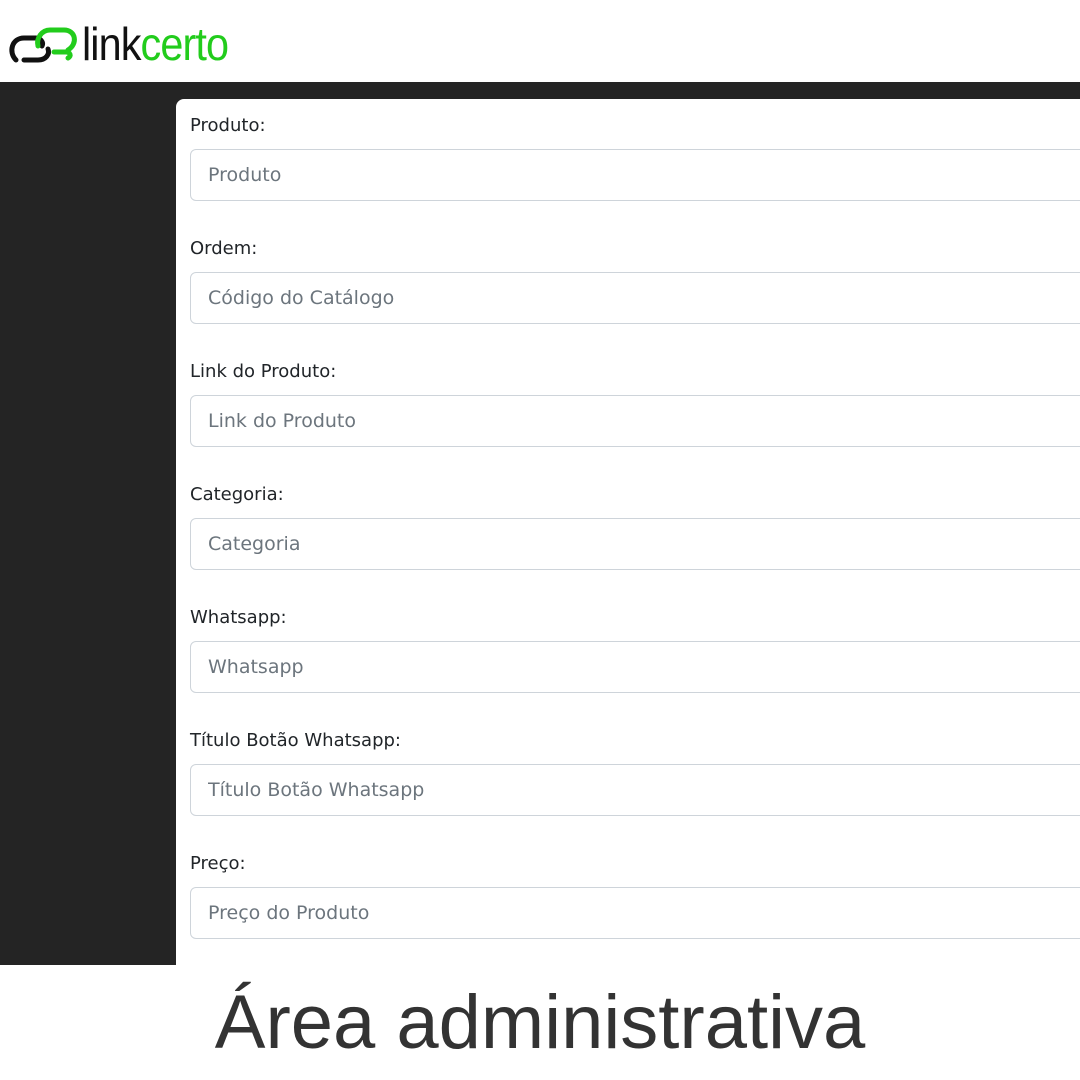 The width and height of the screenshot is (1080, 1080). Describe the element at coordinates (238, 617) in the screenshot. I see `field-label-whatsapp: Whatsapp:` at that location.